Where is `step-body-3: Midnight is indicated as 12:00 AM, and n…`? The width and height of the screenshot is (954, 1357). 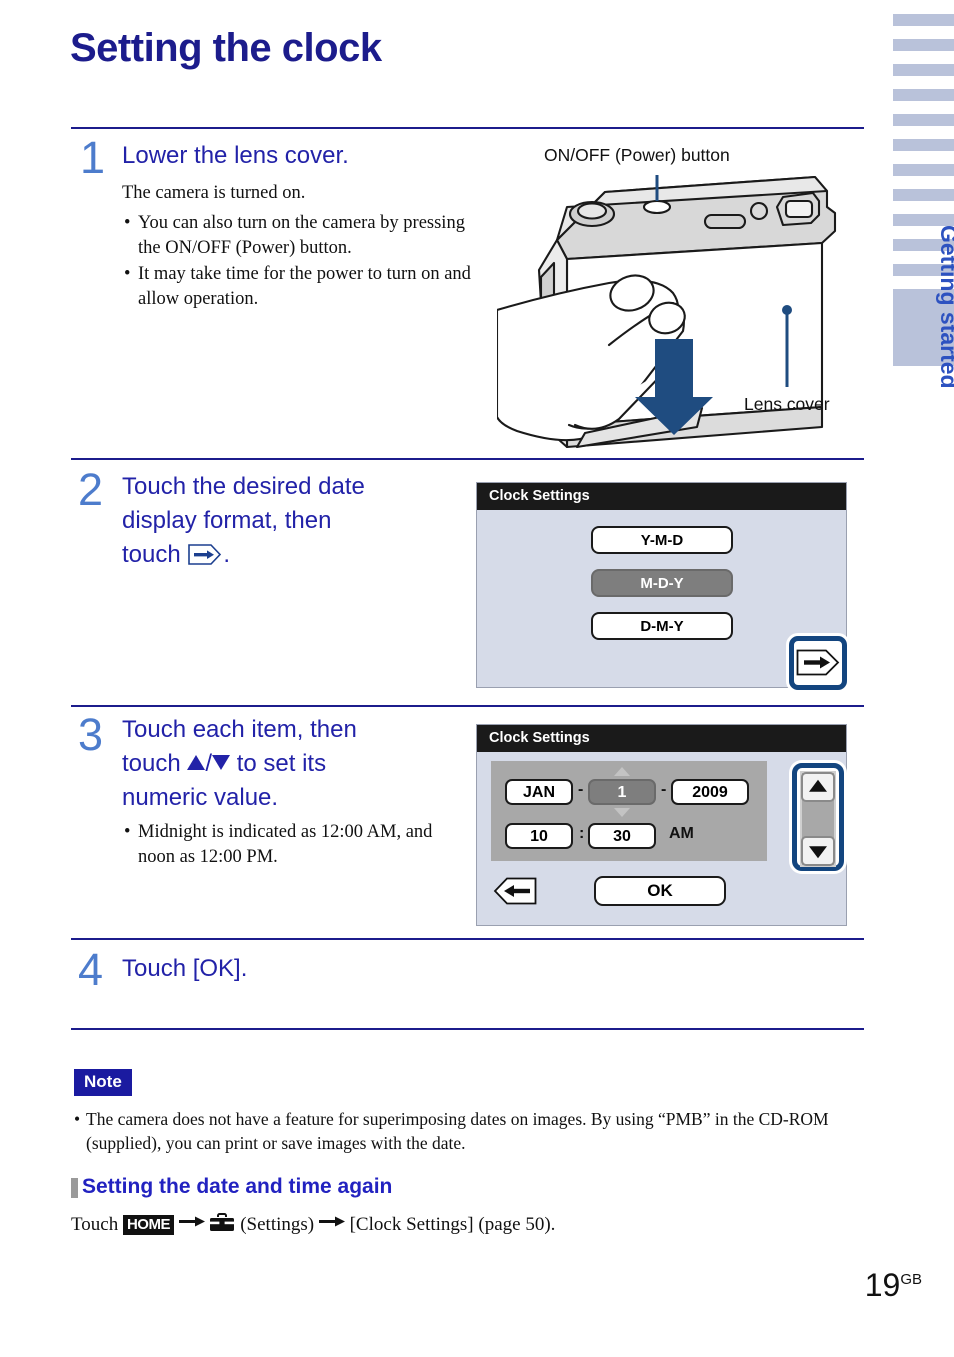 step-body-3: Midnight is indicated as 12:00 AM, and n… is located at coordinates (297, 845).